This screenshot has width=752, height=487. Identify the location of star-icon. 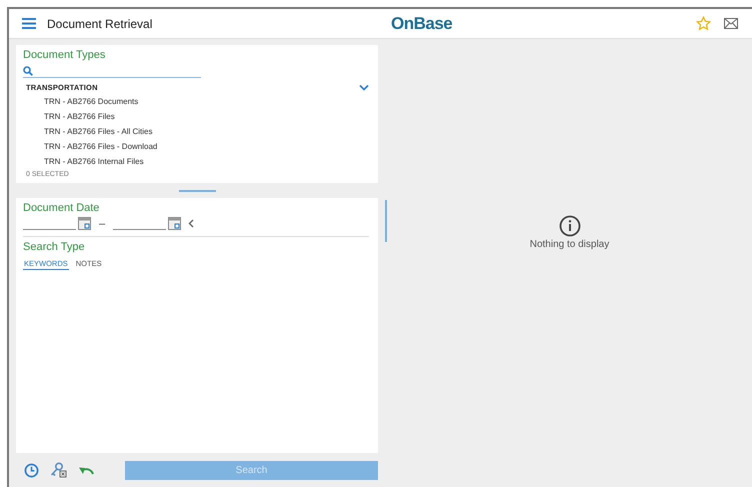
(703, 23).